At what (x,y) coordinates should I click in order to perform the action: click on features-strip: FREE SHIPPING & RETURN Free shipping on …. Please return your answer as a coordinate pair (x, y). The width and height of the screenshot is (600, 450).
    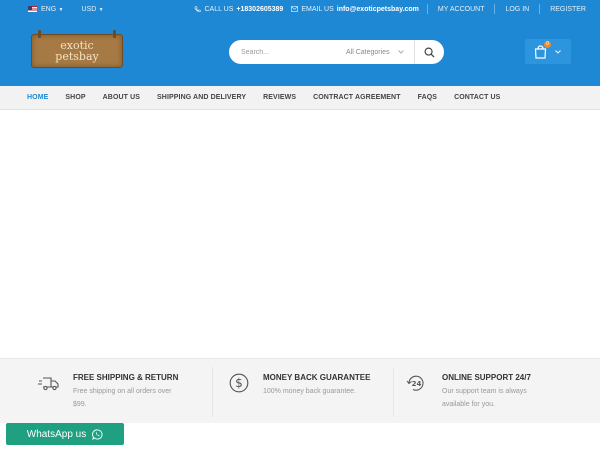
    Looking at the image, I should click on (300, 390).